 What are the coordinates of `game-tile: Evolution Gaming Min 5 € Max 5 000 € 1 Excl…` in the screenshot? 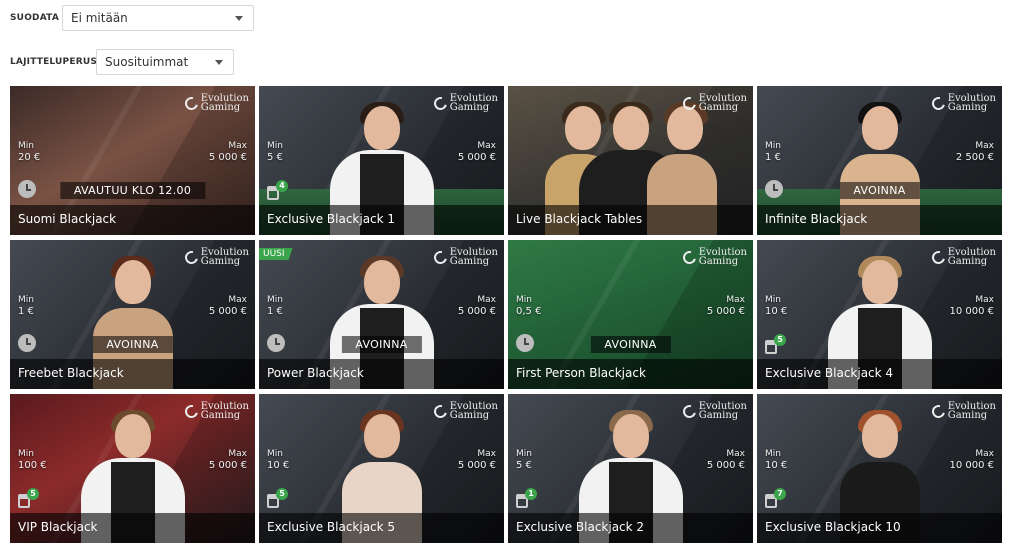 It's located at (630, 468).